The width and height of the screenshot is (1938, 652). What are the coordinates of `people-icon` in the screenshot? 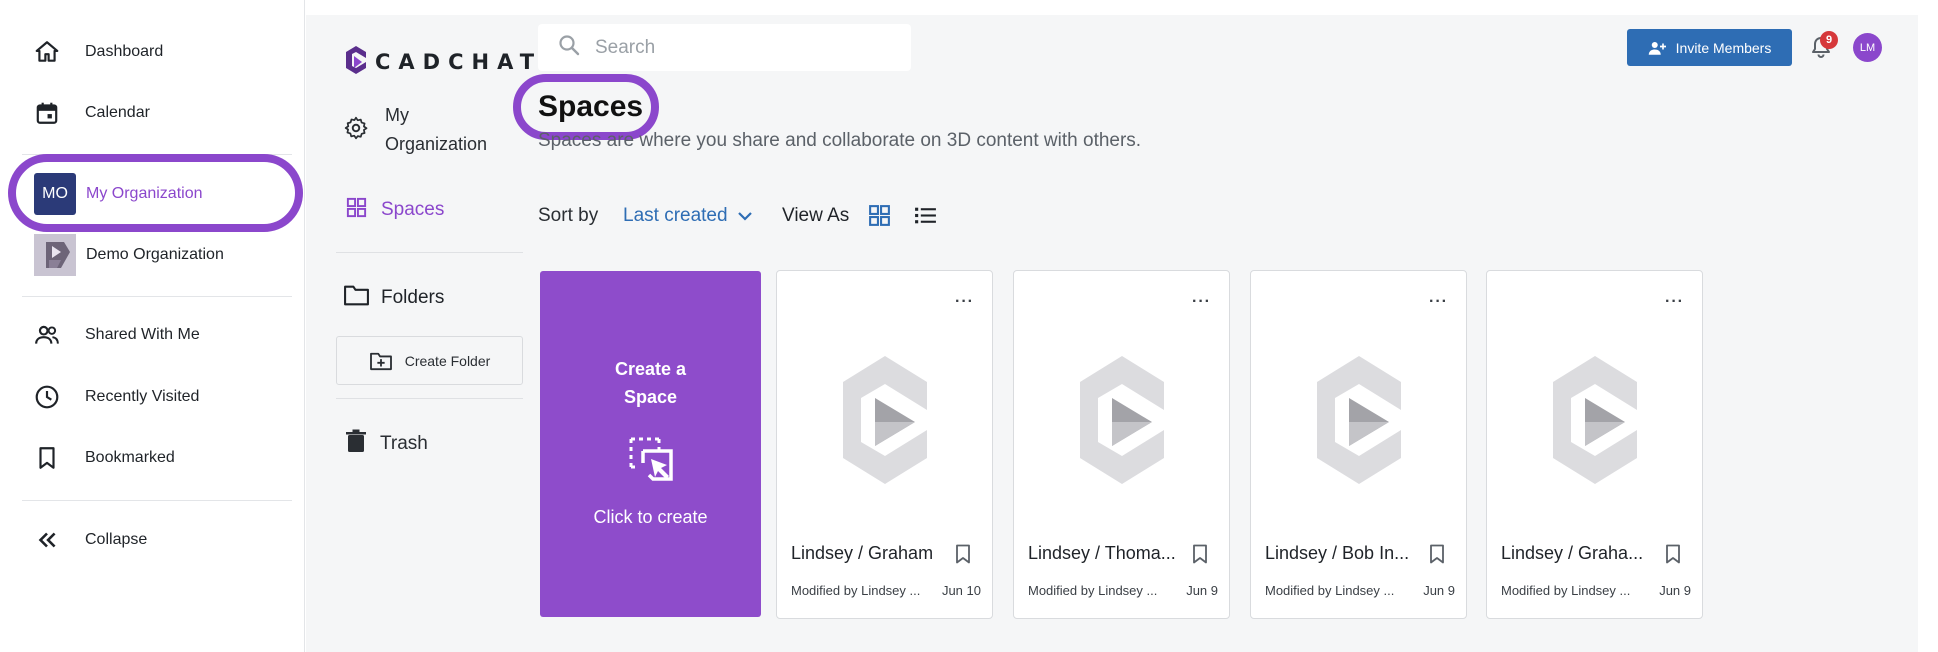 It's located at (54, 335).